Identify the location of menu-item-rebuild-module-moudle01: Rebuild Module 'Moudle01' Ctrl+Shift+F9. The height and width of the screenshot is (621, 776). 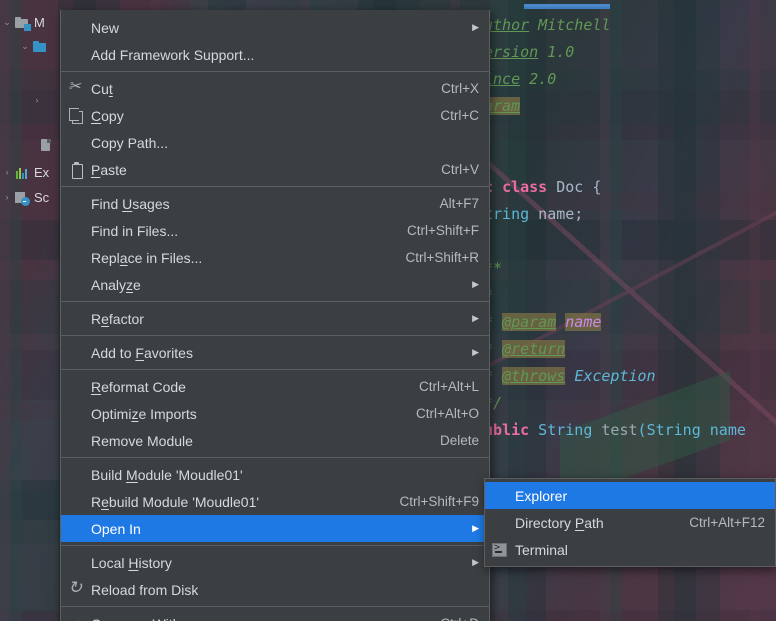
(275, 501).